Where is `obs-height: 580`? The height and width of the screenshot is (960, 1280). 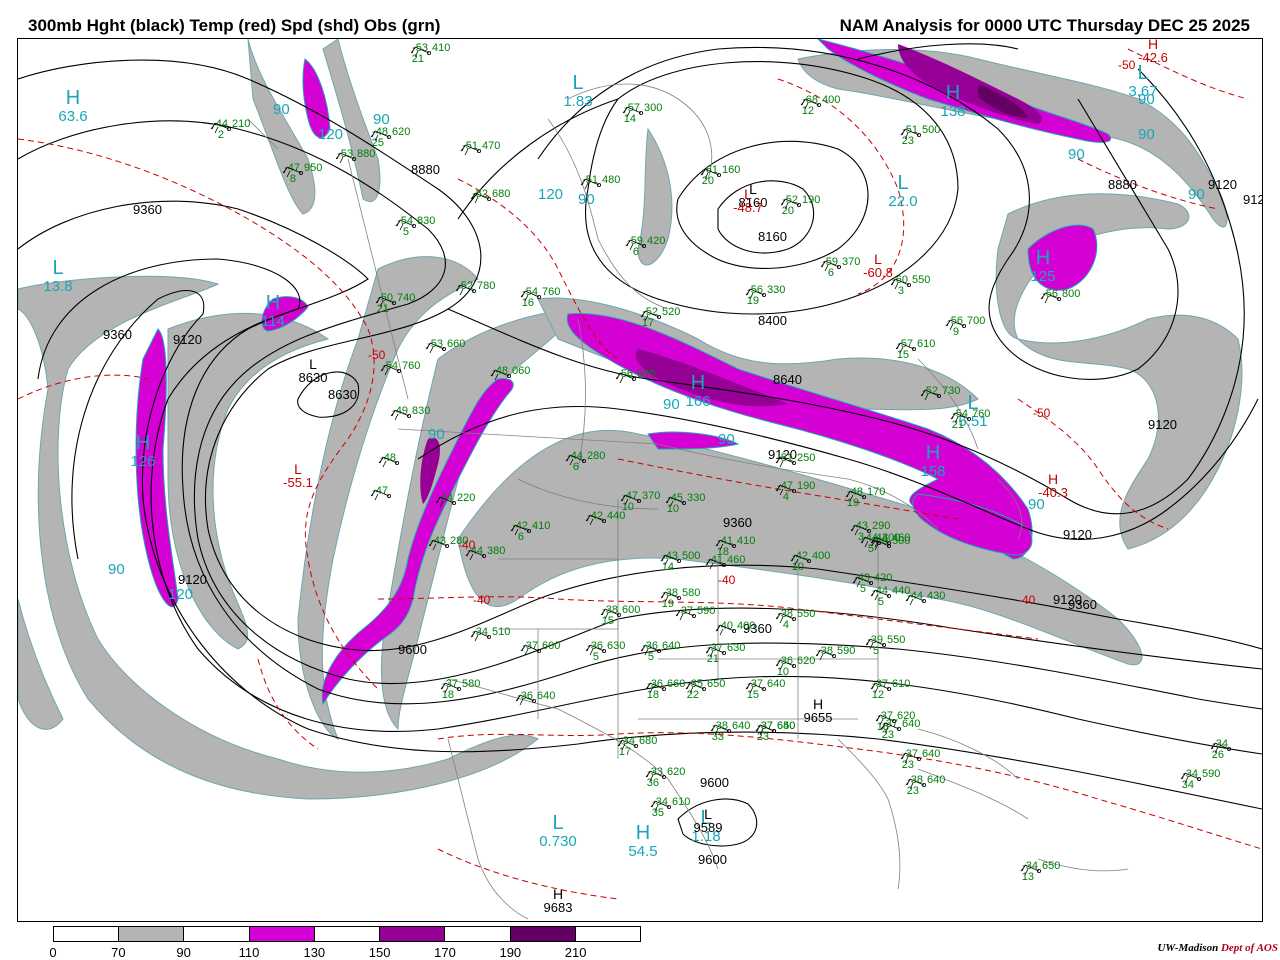 obs-height: 580 is located at coordinates (471, 684).